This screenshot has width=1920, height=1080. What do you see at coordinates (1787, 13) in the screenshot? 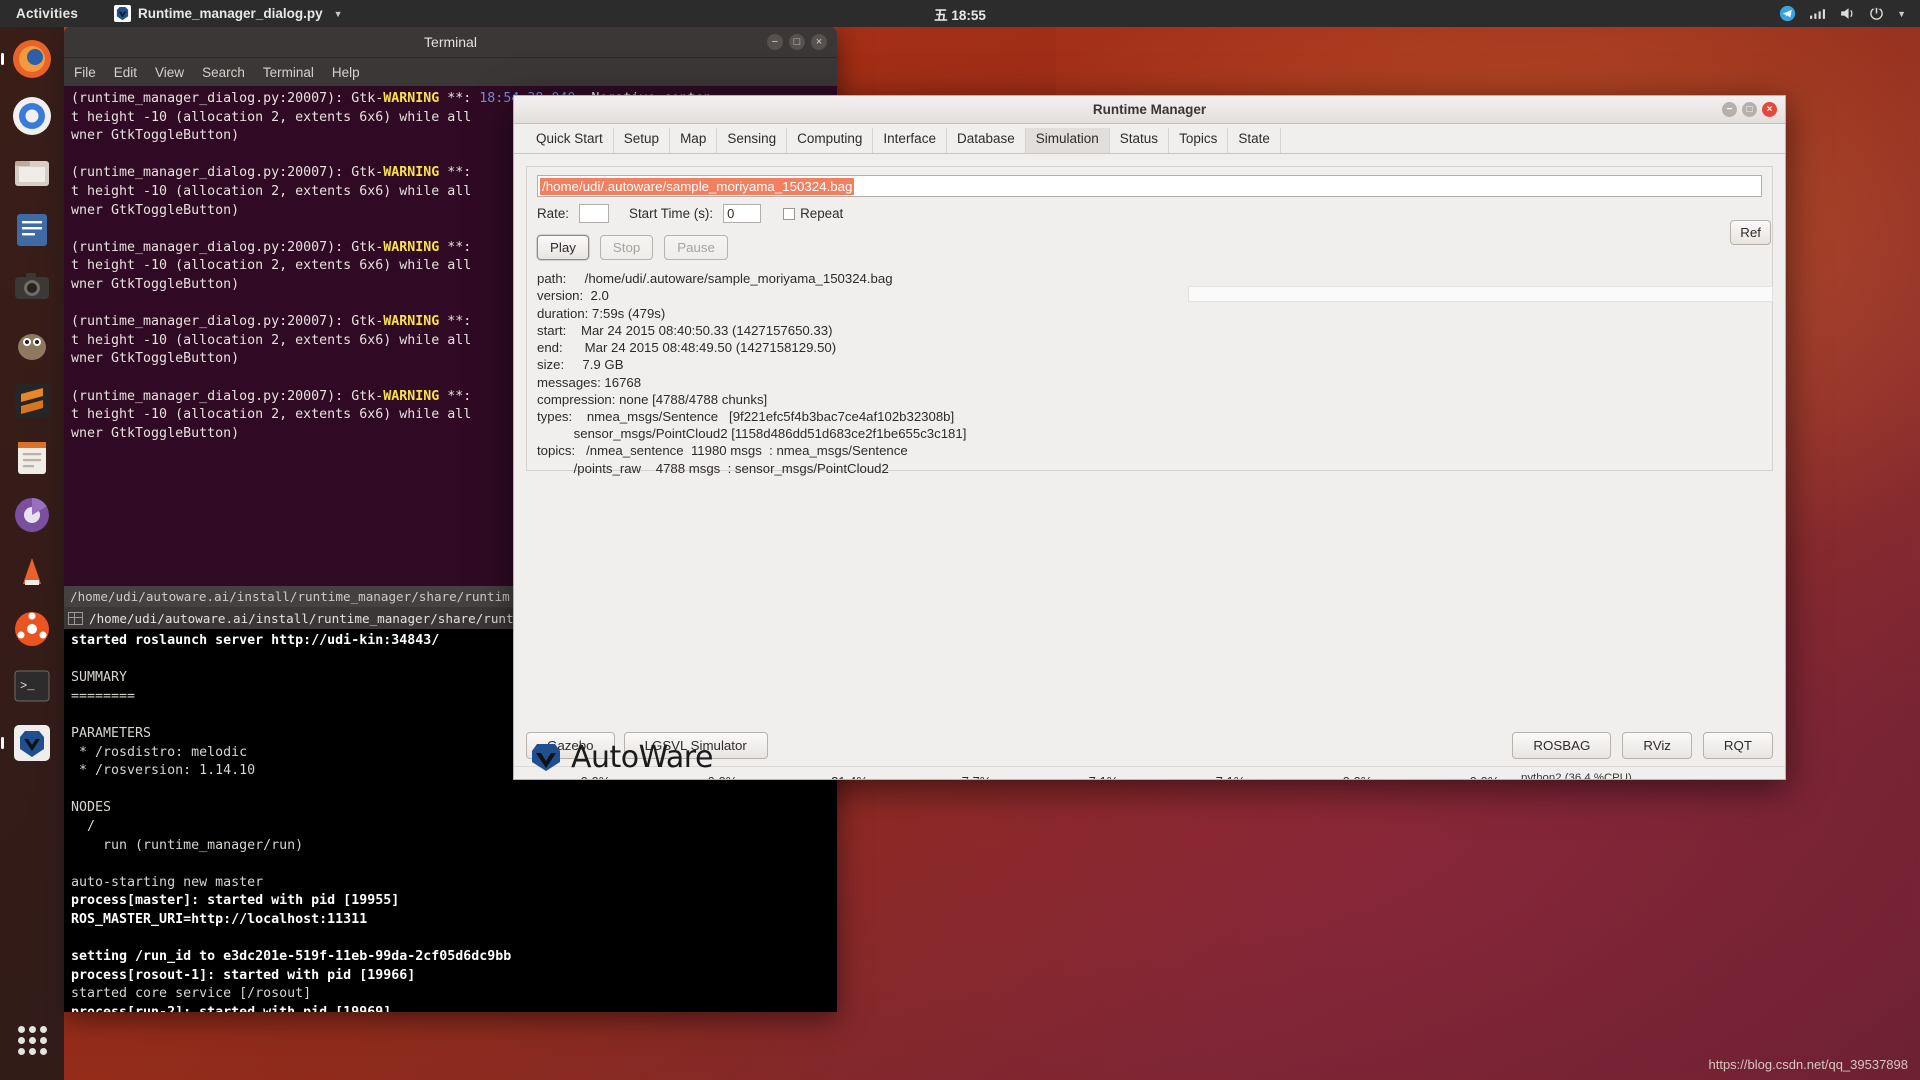
I see `telegram-icon` at bounding box center [1787, 13].